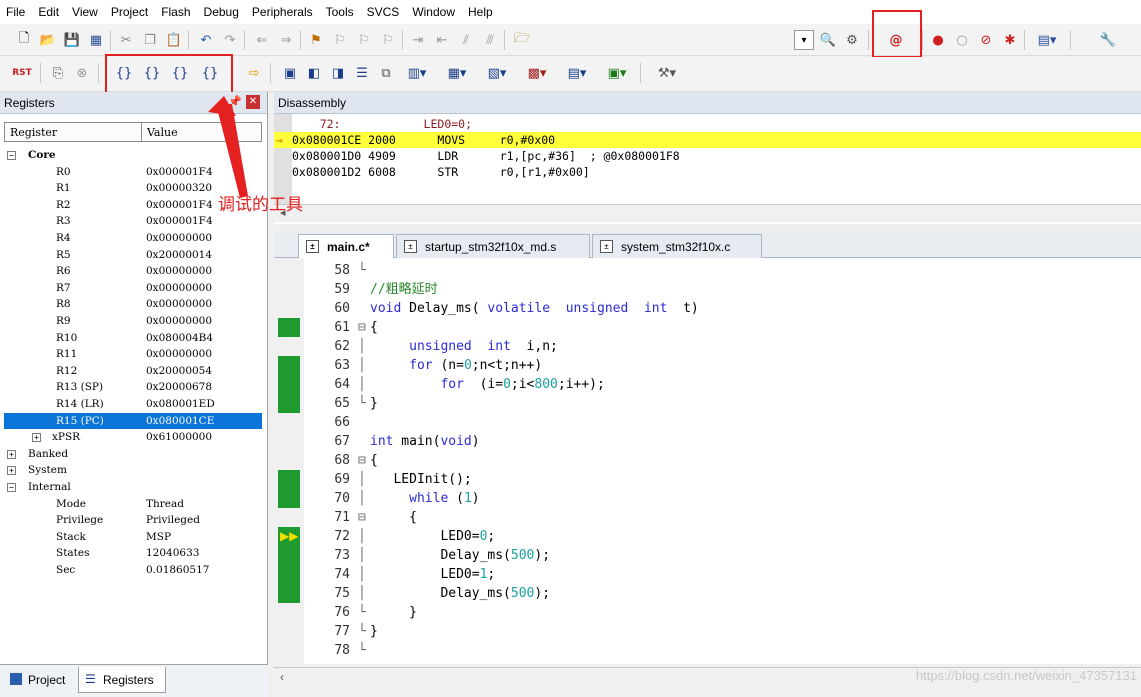  I want to click on tab-project: Project, so click(40, 680).